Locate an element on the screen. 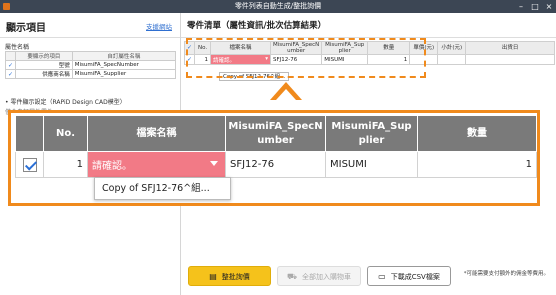  fee-note: *可能需要支付額外的佣金等費用。 is located at coordinates (506, 274).